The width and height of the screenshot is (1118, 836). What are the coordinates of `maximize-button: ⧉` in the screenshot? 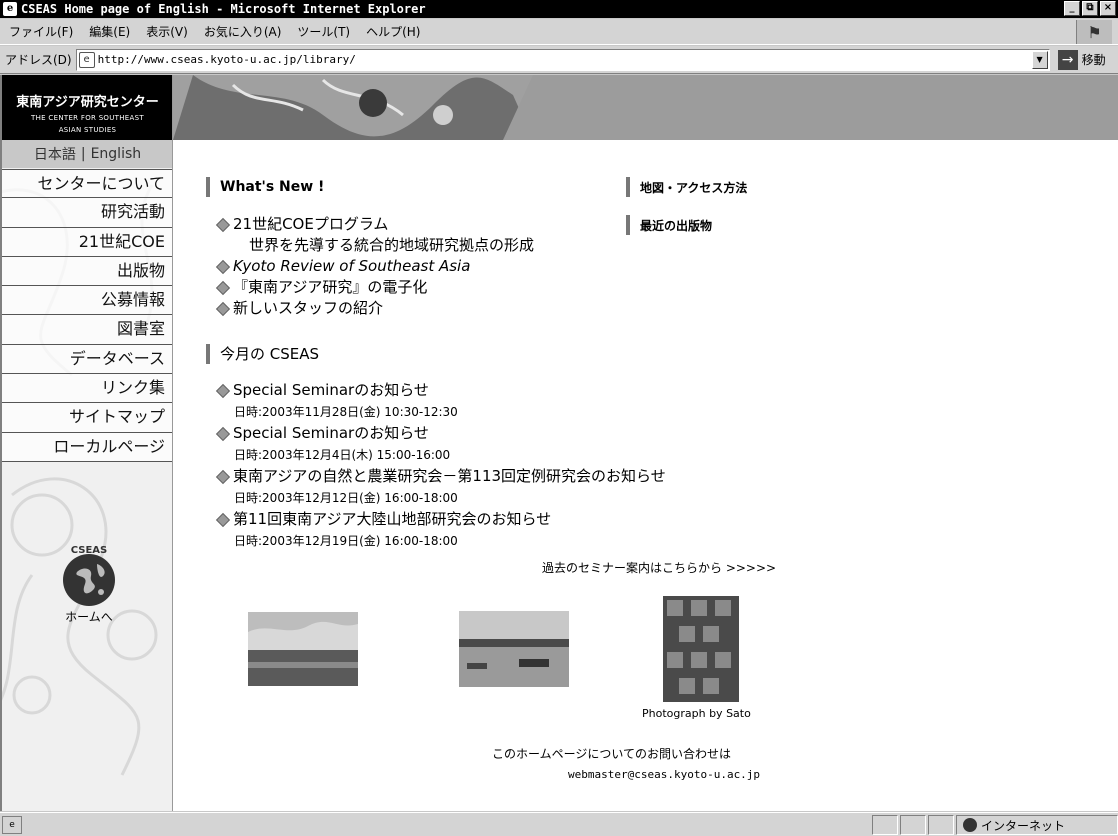 It's located at (1090, 8).